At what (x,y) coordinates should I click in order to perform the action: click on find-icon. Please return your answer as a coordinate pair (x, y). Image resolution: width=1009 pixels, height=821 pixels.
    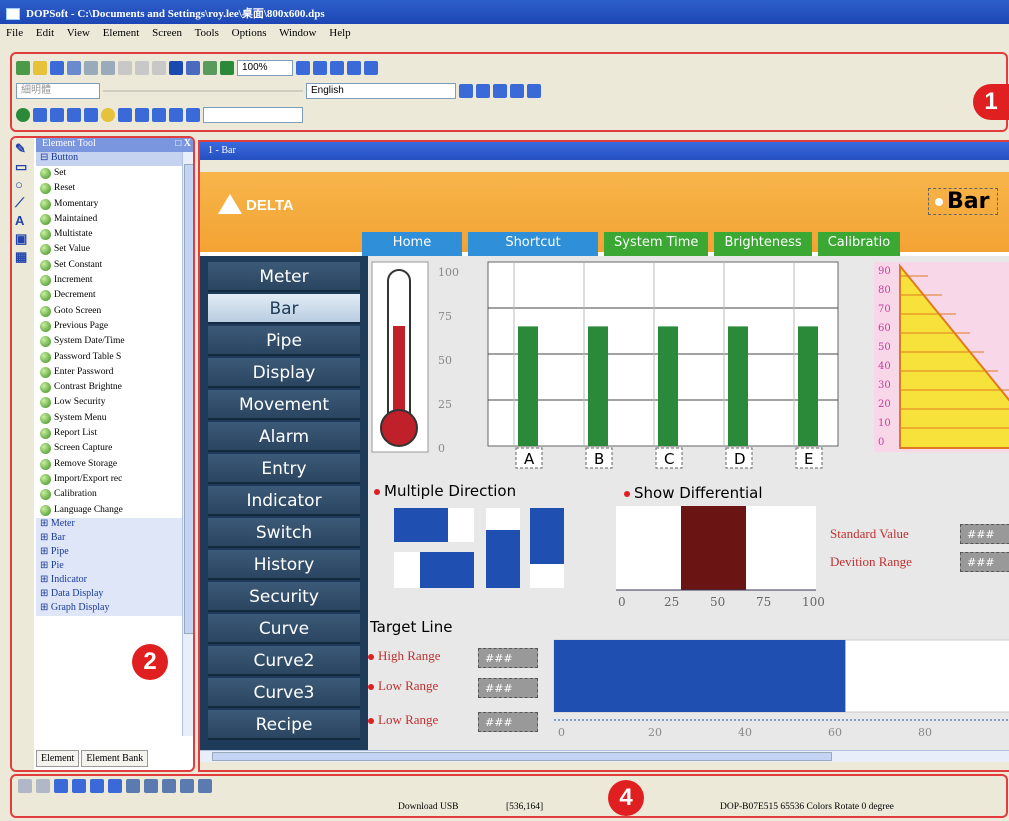
    Looking at the image, I should click on (176, 68).